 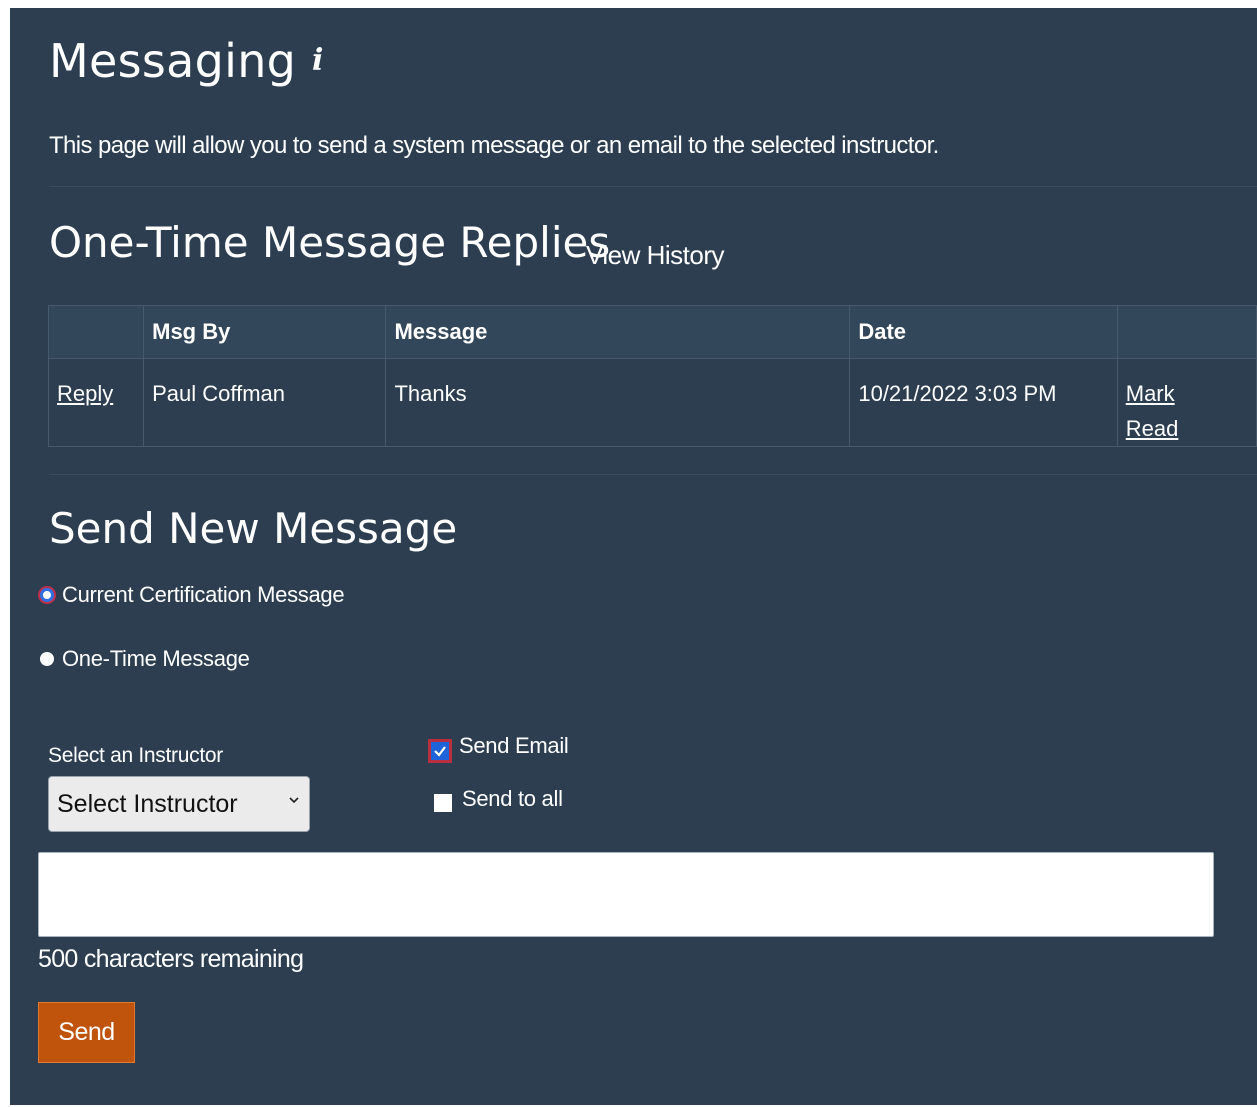 I want to click on send-button: Send, so click(x=86, y=1032).